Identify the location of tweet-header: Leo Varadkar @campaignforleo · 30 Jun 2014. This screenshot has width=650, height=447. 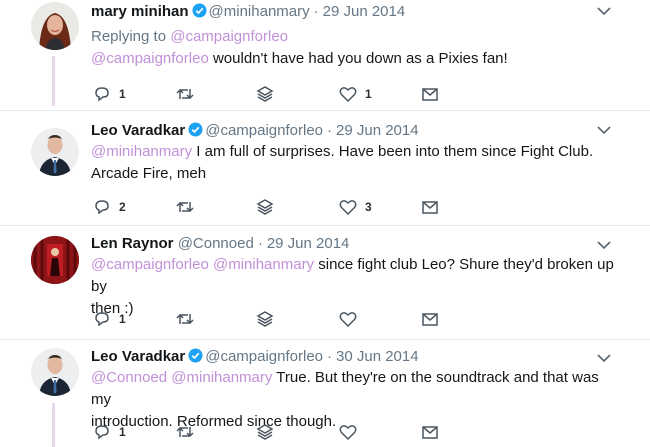
(255, 357).